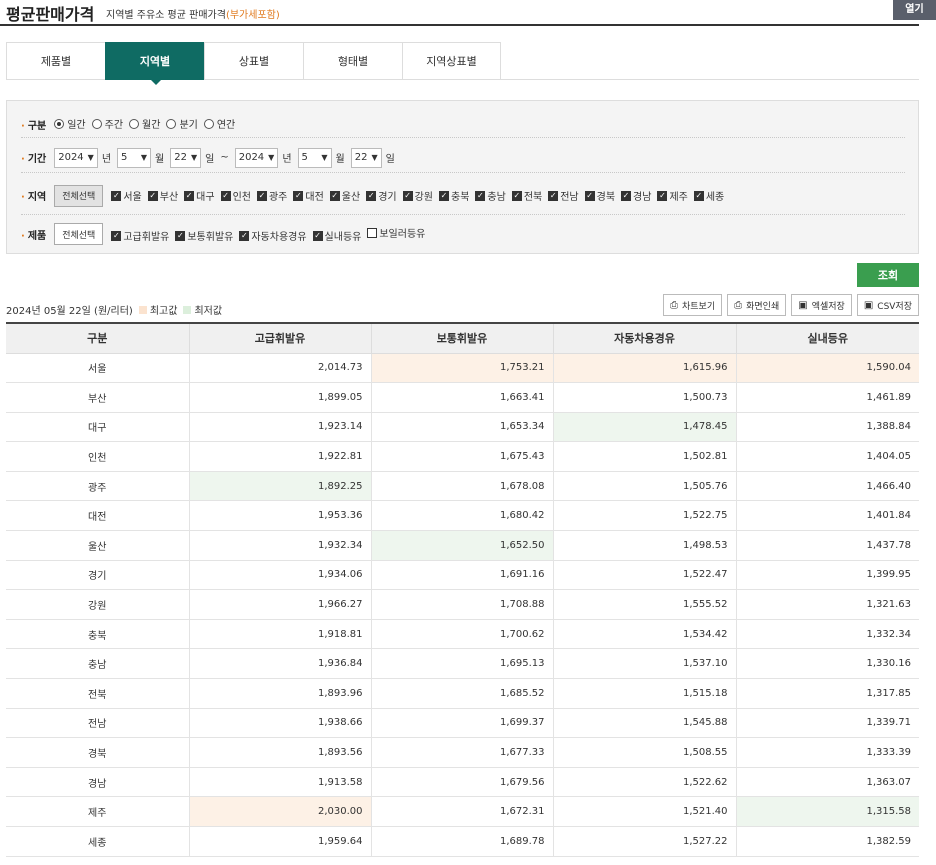 This screenshot has width=936, height=865. I want to click on product-checkbox: ✓ 실내등유, so click(336, 235).